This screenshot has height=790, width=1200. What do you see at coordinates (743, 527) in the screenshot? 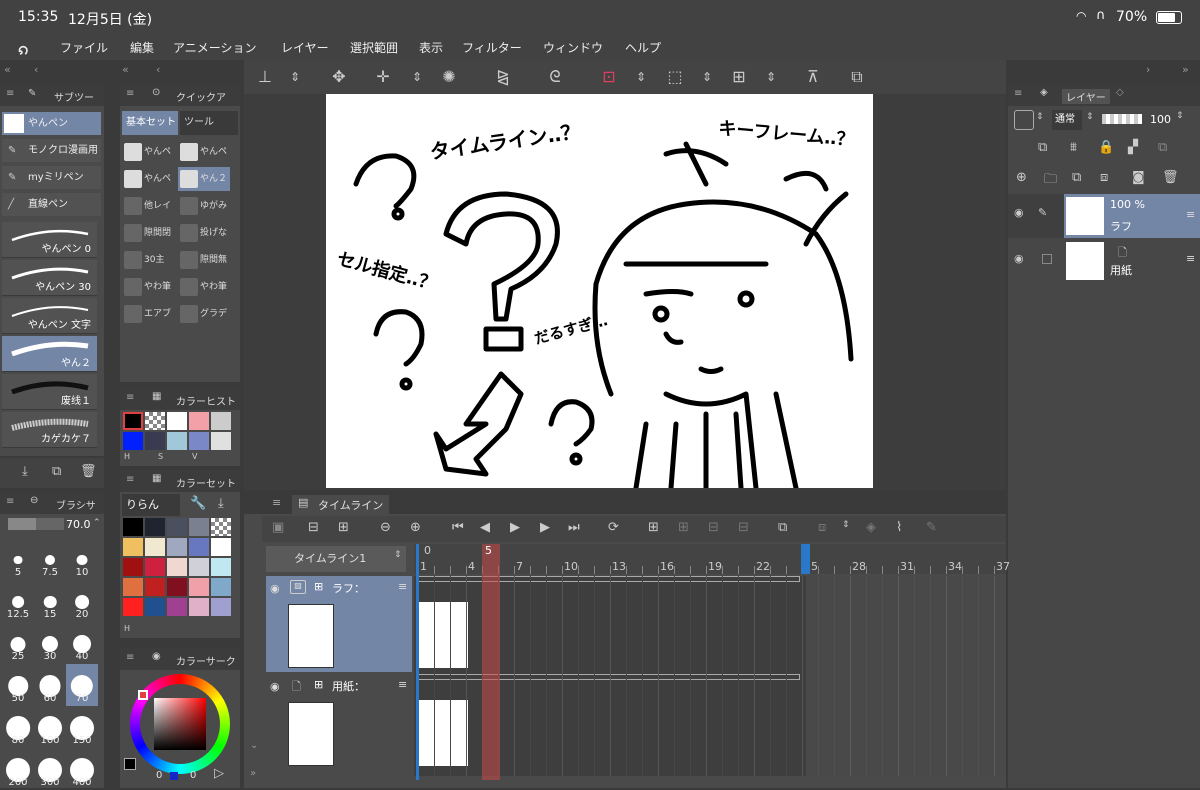
I see `delete-cel-icon: ⊟` at bounding box center [743, 527].